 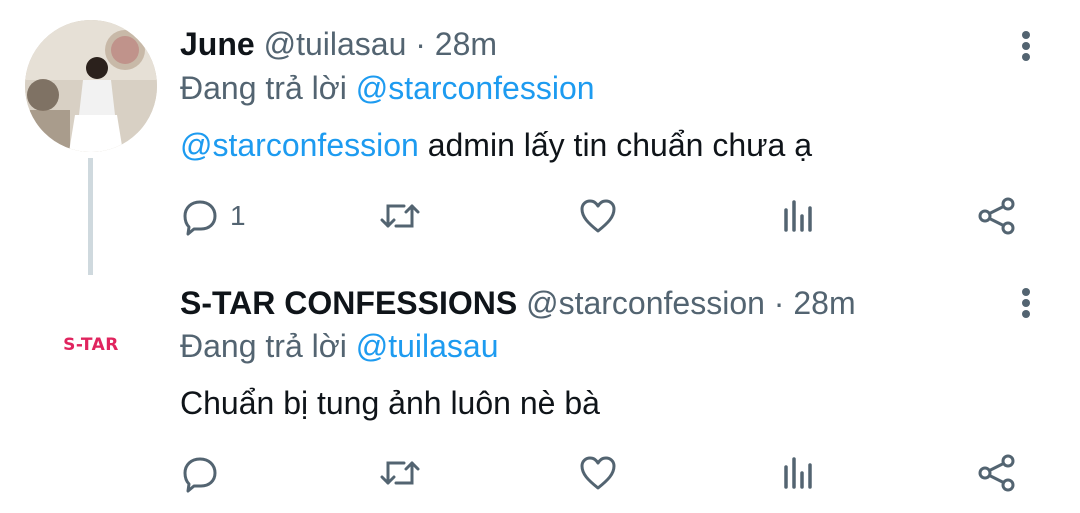 I want to click on replying-to: Đang trả lời @starconfession, so click(x=387, y=88).